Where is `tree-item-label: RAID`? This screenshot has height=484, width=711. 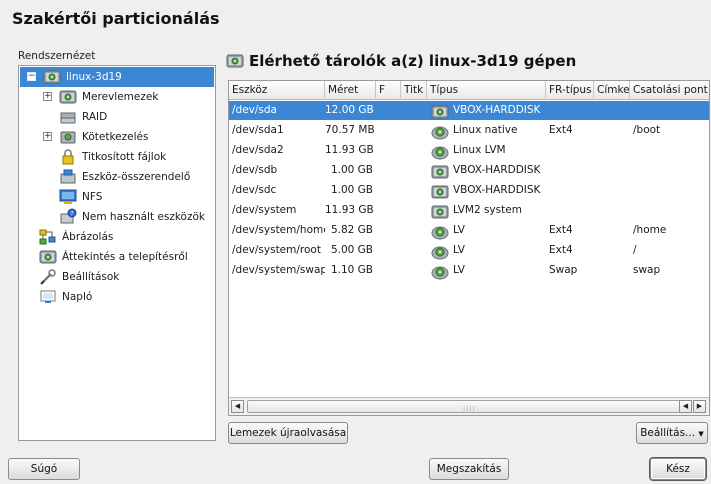
tree-item-label: RAID is located at coordinates (95, 117).